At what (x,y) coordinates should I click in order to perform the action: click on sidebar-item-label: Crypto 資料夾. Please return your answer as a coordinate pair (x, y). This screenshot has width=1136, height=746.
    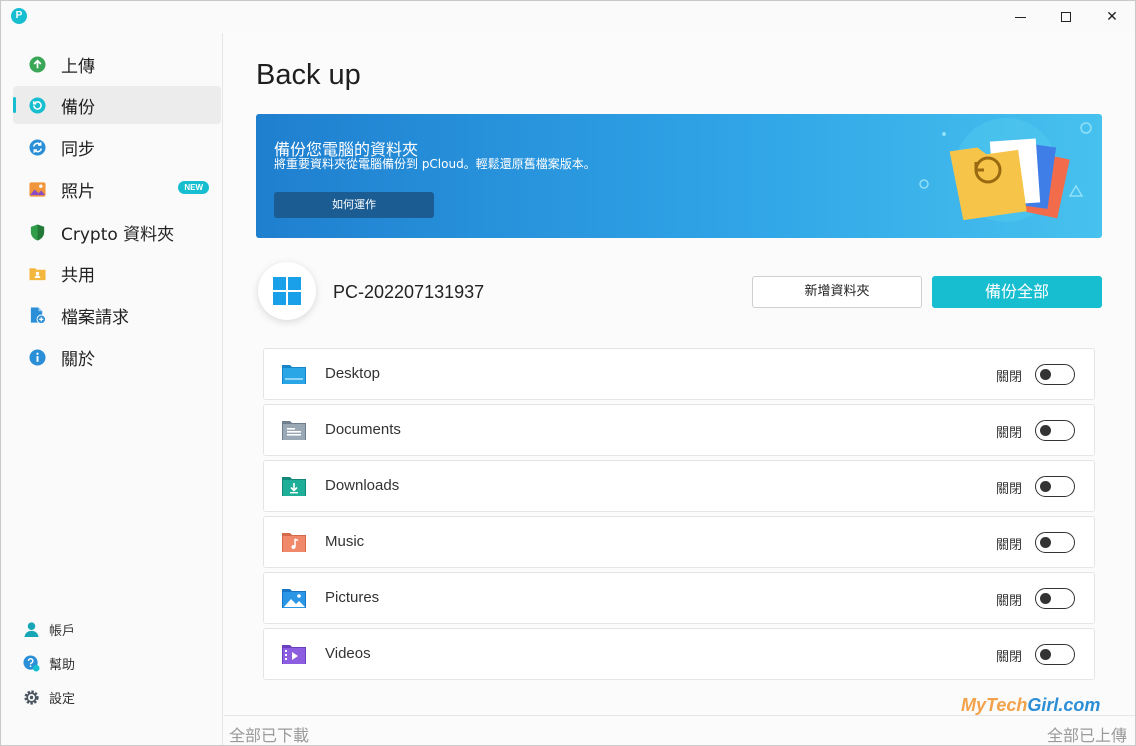
    Looking at the image, I should click on (118, 234).